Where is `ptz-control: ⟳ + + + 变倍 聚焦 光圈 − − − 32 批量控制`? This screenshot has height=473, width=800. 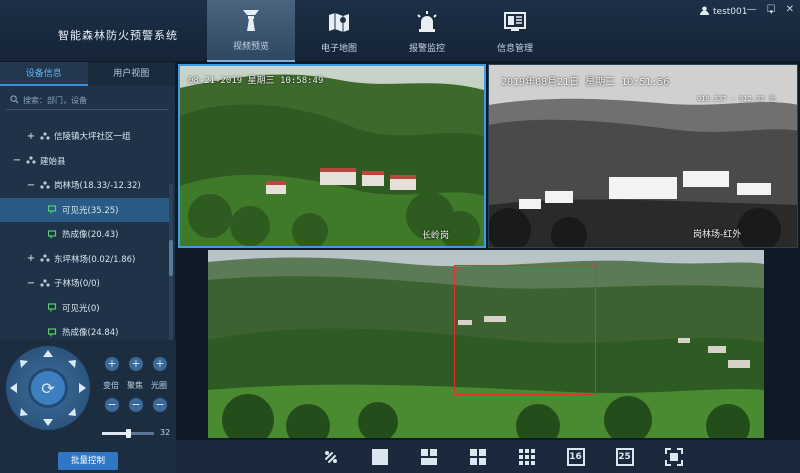
ptz-control: ⟳ + + + 变倍 聚焦 光圈 − − − 32 批量控制 is located at coordinates (88, 406).